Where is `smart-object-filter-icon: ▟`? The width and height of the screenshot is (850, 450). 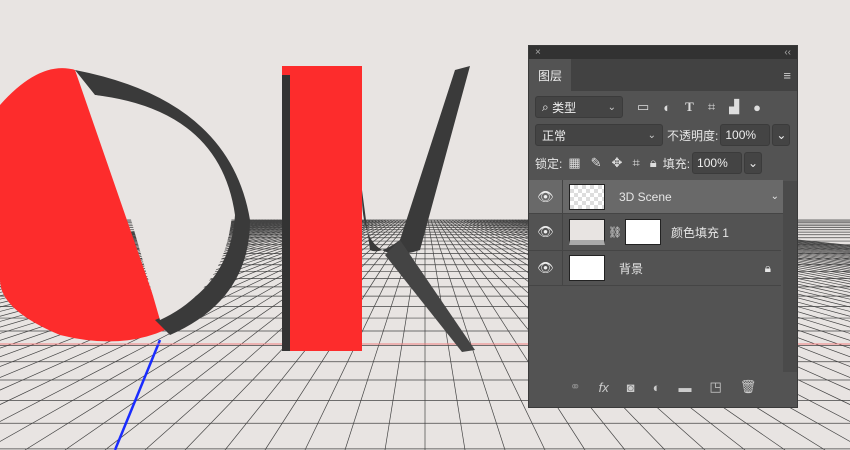 smart-object-filter-icon: ▟ is located at coordinates (734, 107).